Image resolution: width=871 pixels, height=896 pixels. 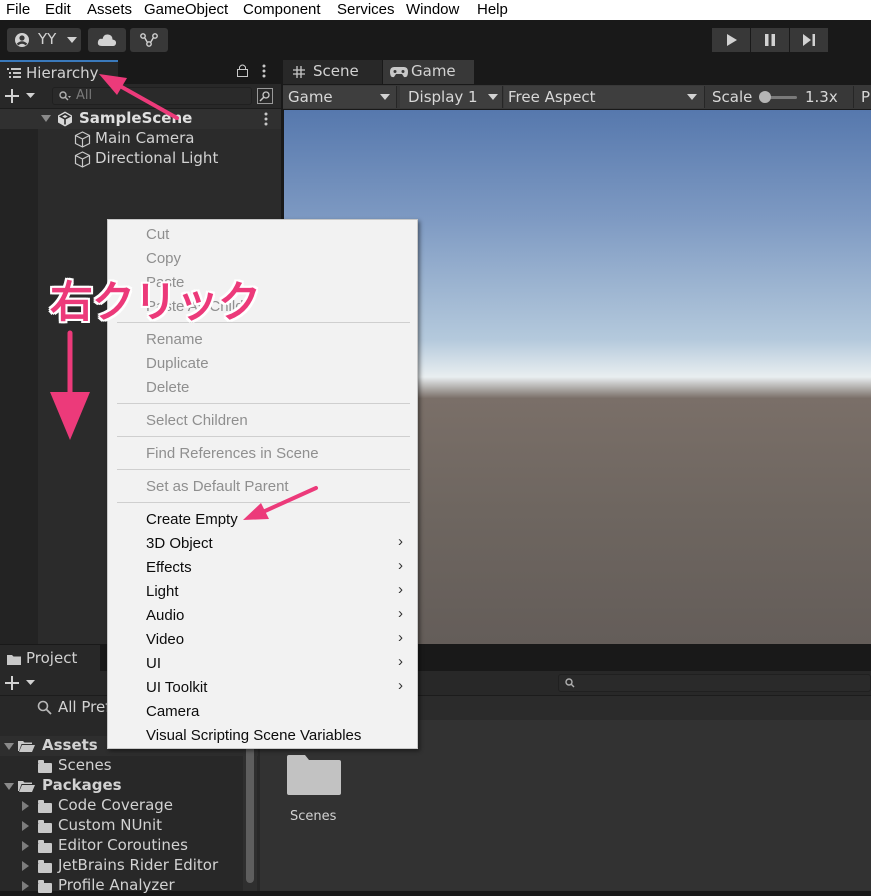 I want to click on account-dropdown: YY, so click(x=44, y=40).